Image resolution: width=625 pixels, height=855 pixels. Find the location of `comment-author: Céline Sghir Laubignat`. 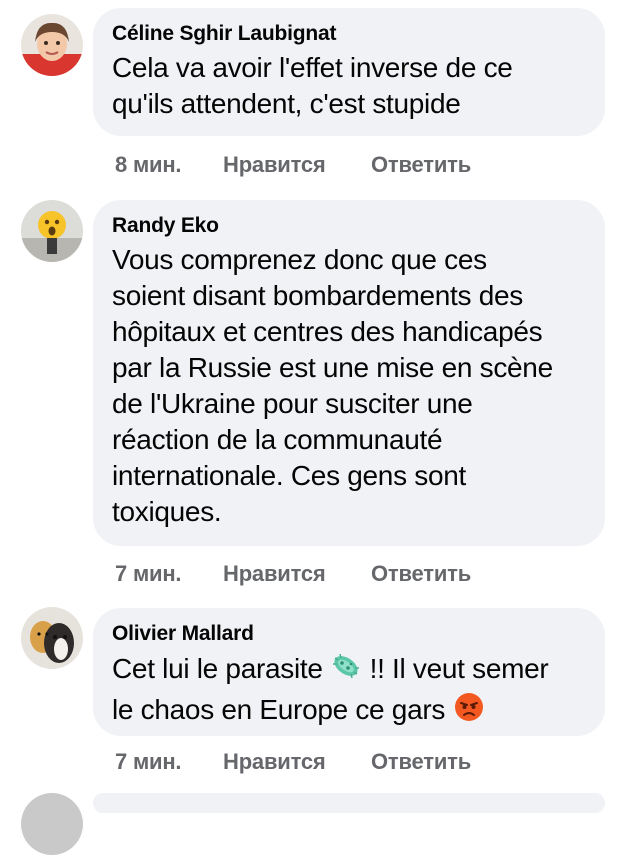

comment-author: Céline Sghir Laubignat is located at coordinates (349, 34).